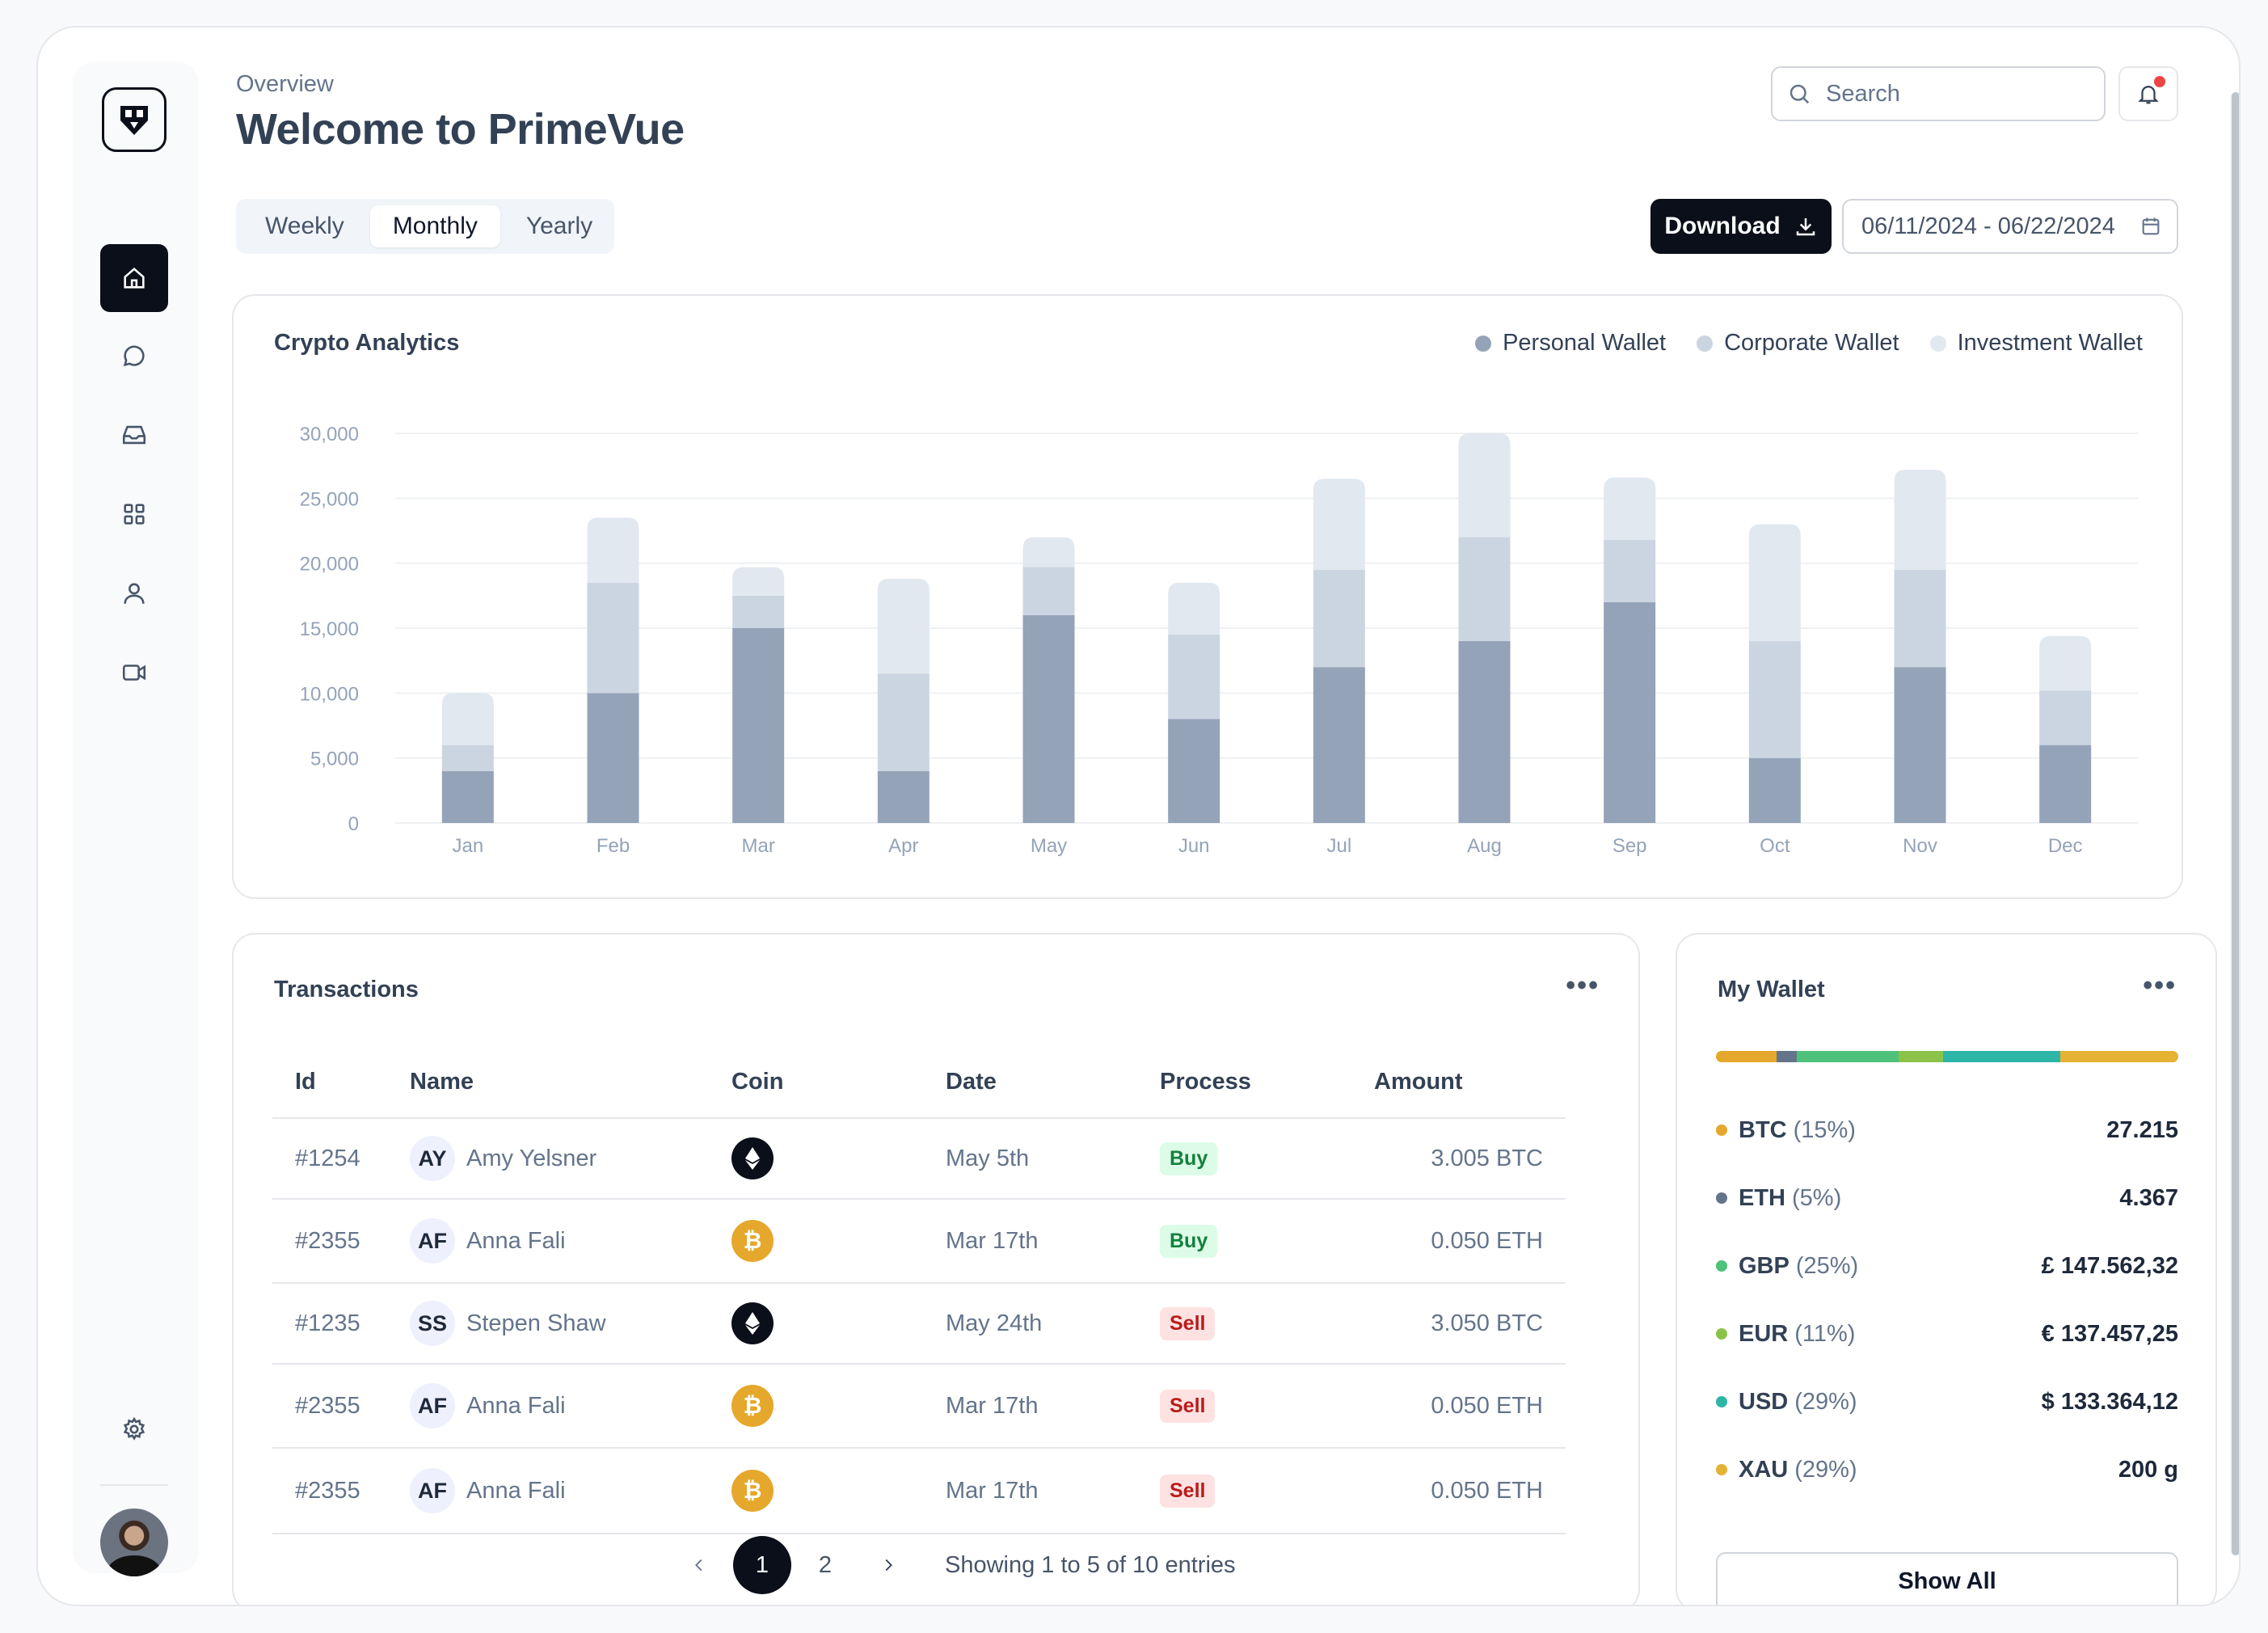 Image resolution: width=2268 pixels, height=1633 pixels. Describe the element at coordinates (2119, 1057) in the screenshot. I see `allocation-segment` at that location.